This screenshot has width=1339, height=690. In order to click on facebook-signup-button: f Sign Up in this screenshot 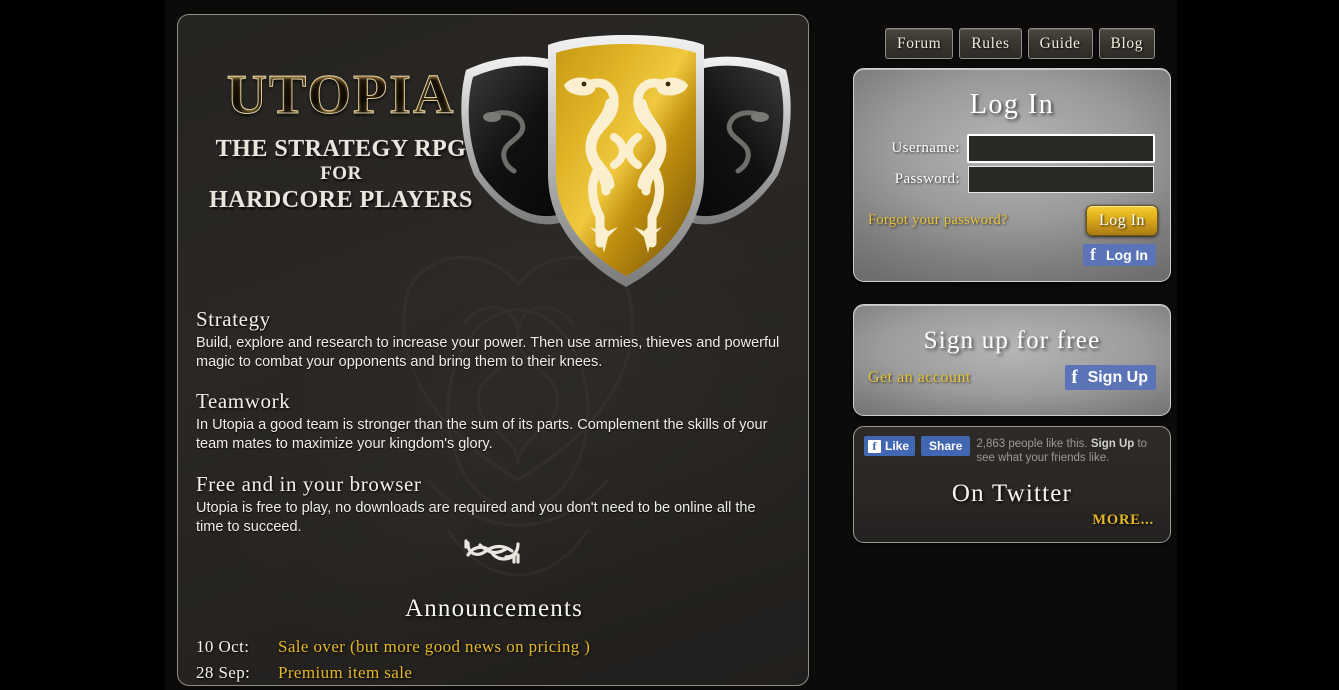, I will do `click(1110, 377)`.